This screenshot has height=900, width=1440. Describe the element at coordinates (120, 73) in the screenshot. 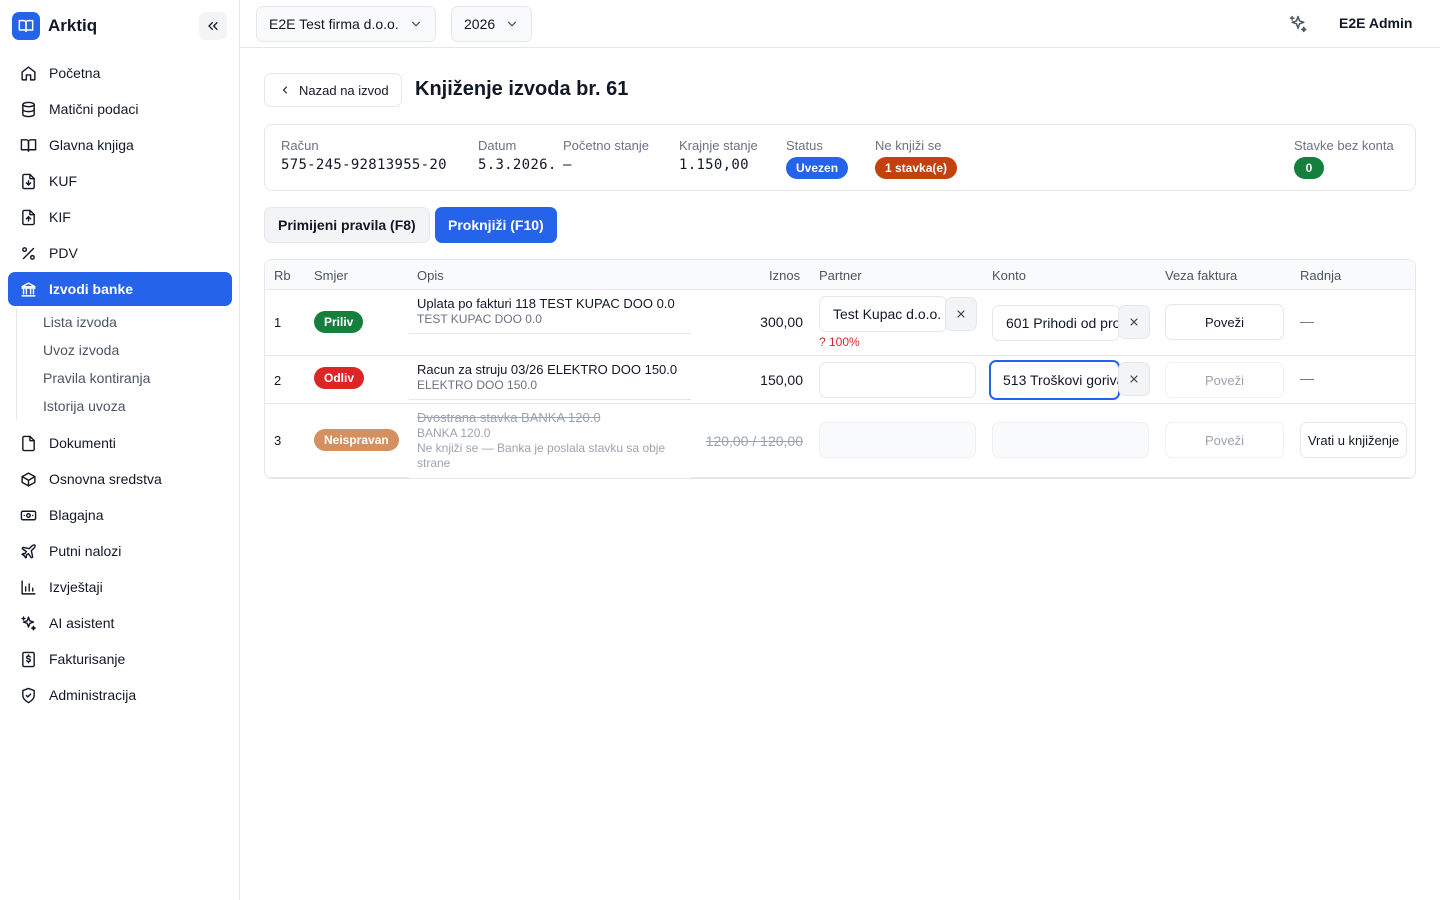

I see `sidebar-item-pocetna: Početna` at that location.